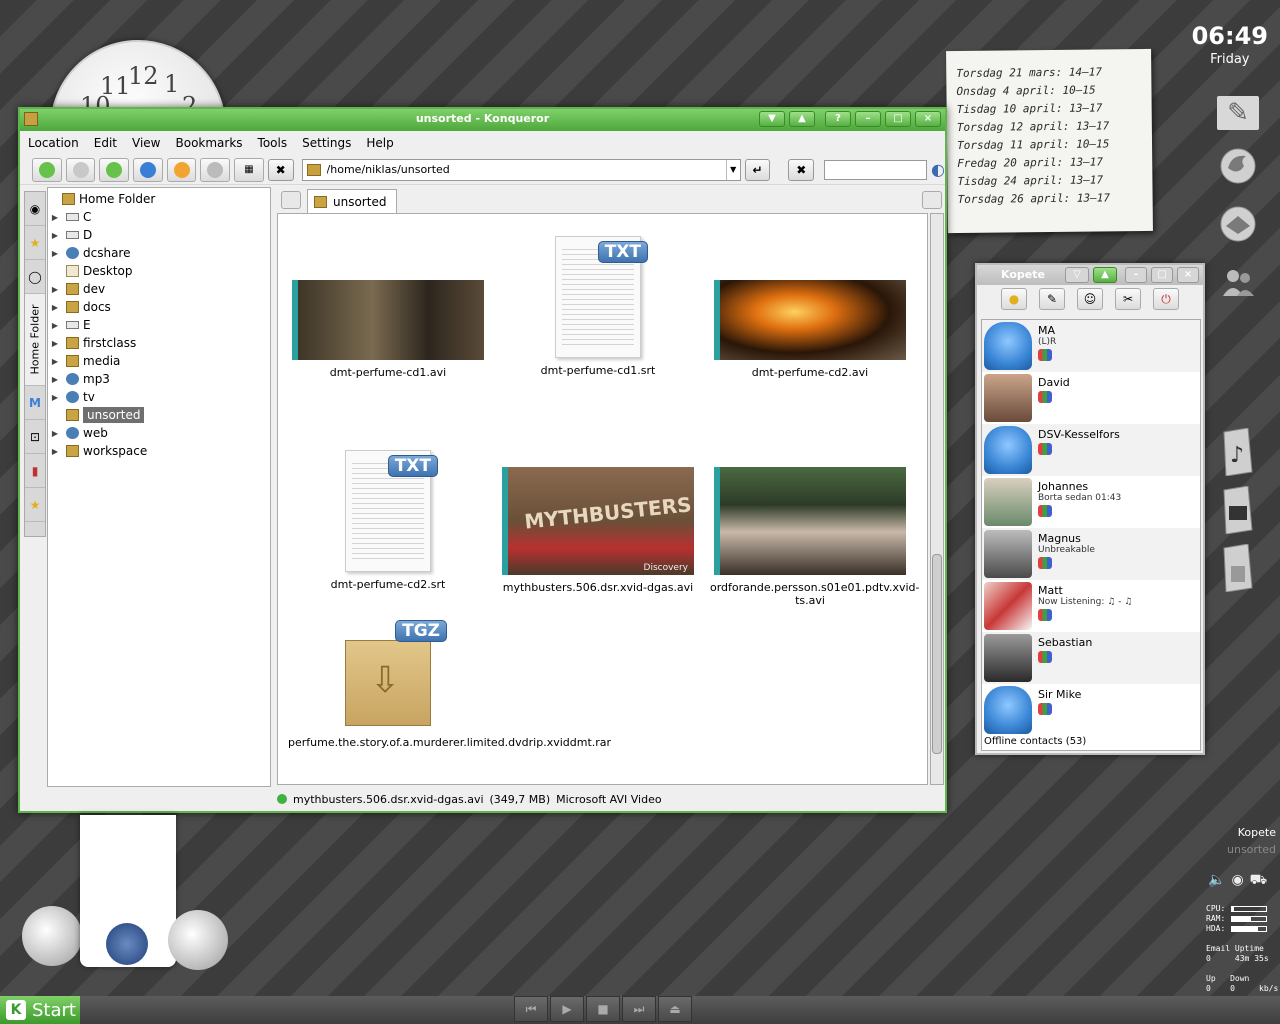  What do you see at coordinates (1238, 166) in the screenshot?
I see `firefox-icon` at bounding box center [1238, 166].